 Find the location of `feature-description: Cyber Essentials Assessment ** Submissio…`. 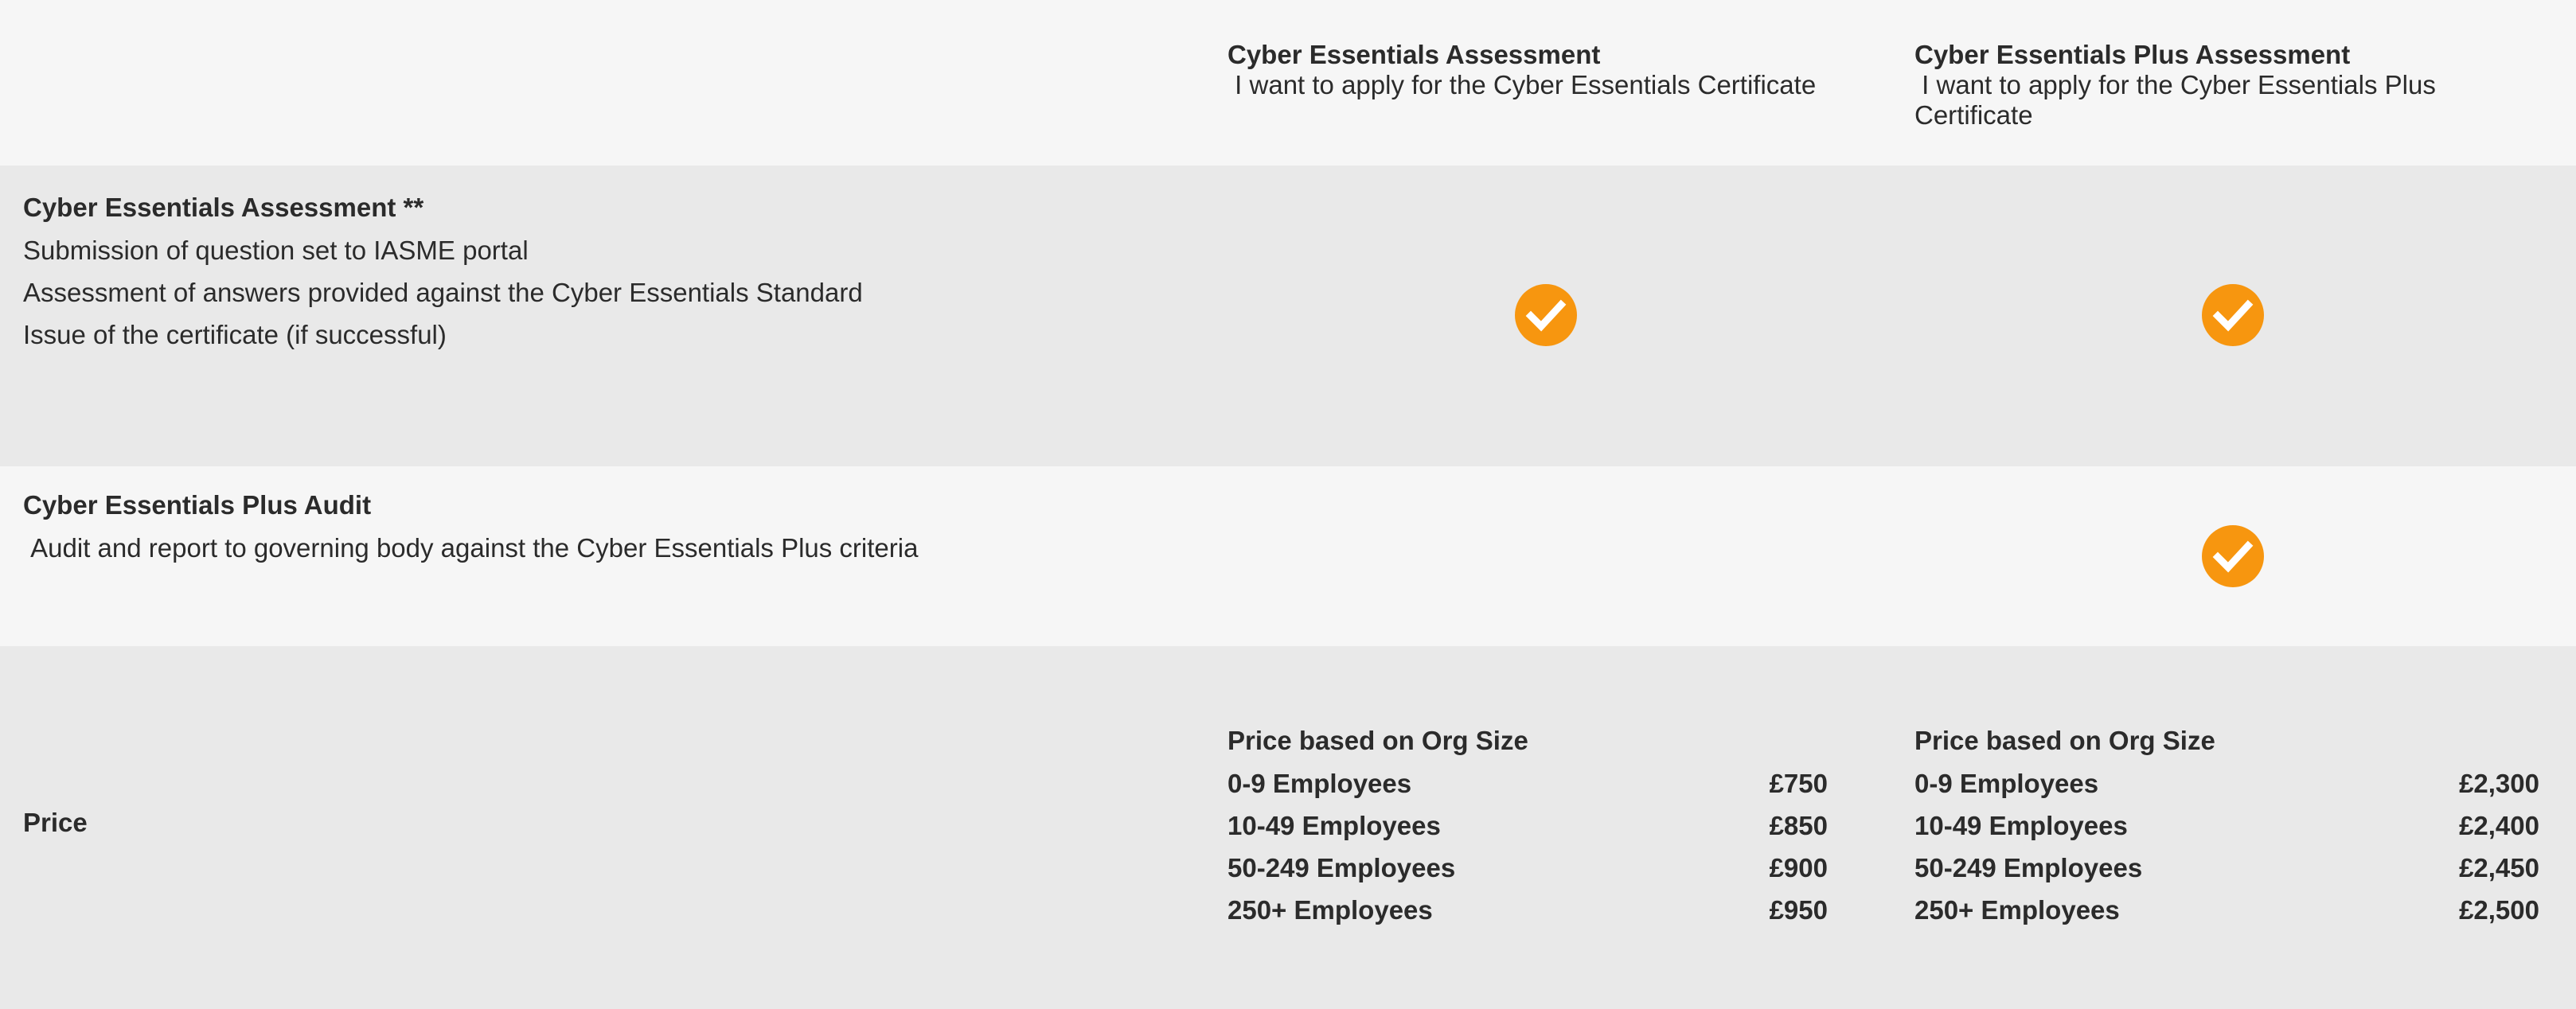

feature-description: Cyber Essentials Assessment ** Submissio… is located at coordinates (443, 271).